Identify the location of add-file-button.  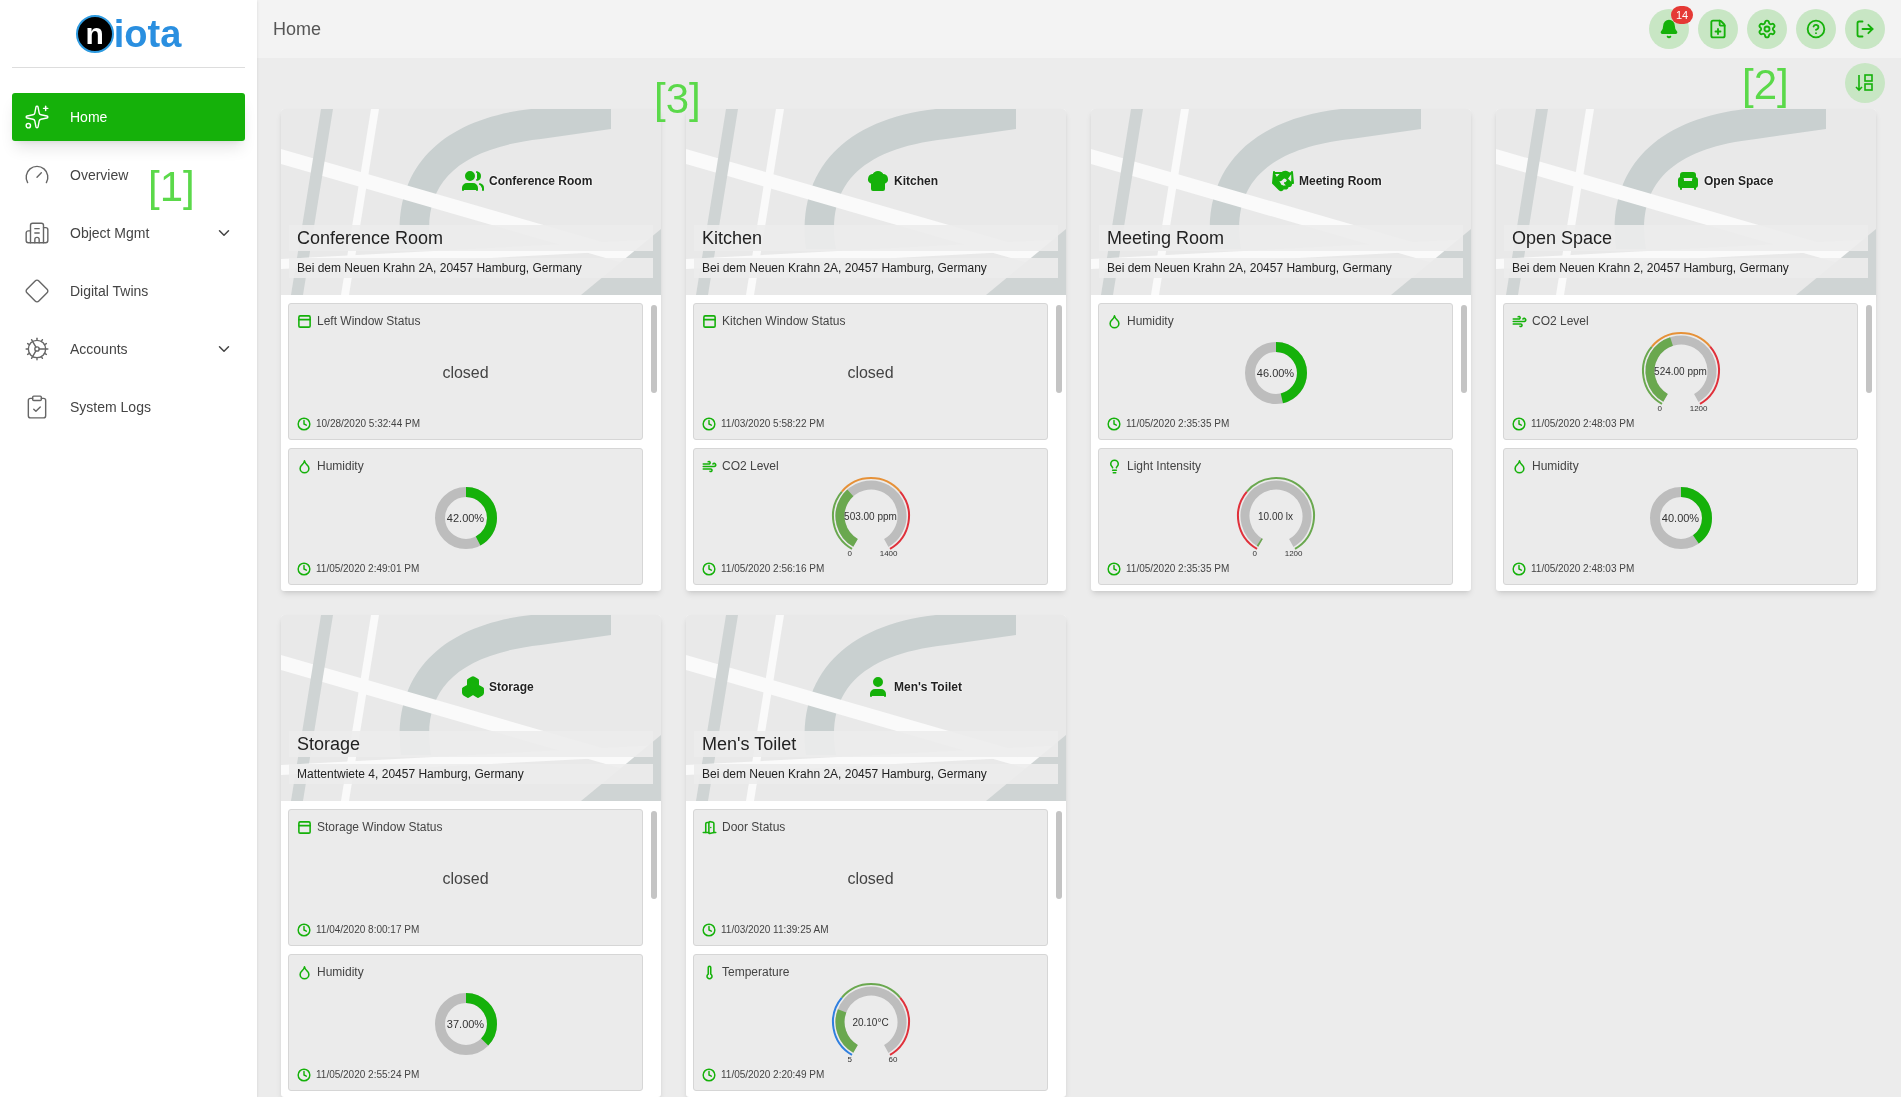
(1718, 29).